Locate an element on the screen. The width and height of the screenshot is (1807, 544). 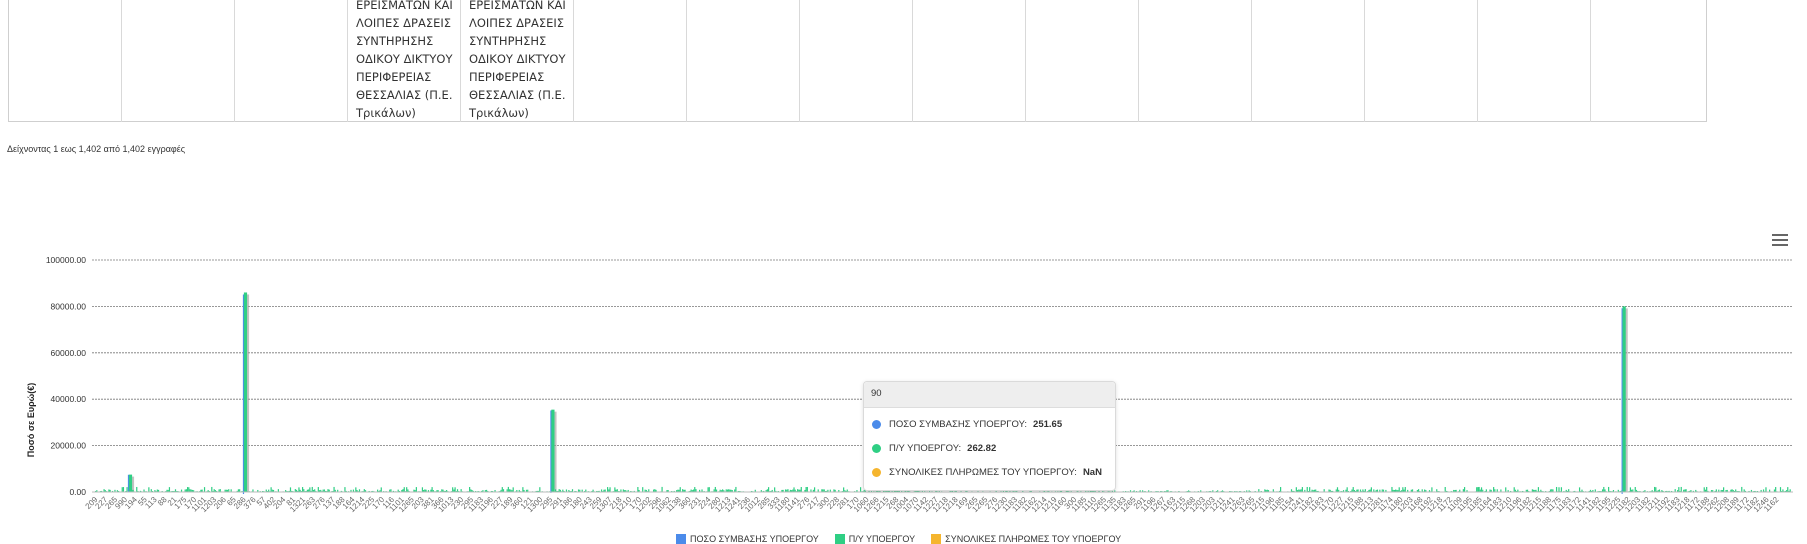
legend-item: ΣΥΝΟΛΙΚΕΣ ΠΛΗΡΩΜΕΣ ΤΟΥ ΥΠΟΕΡΓΟΥ is located at coordinates (1026, 539).